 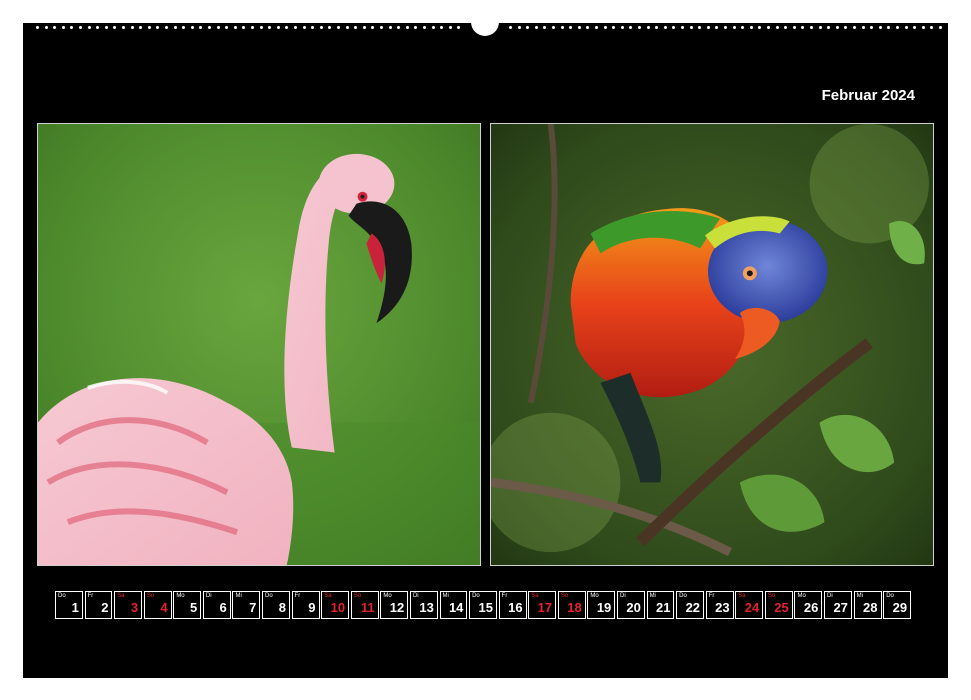 I want to click on day-number: 13, so click(x=426, y=607).